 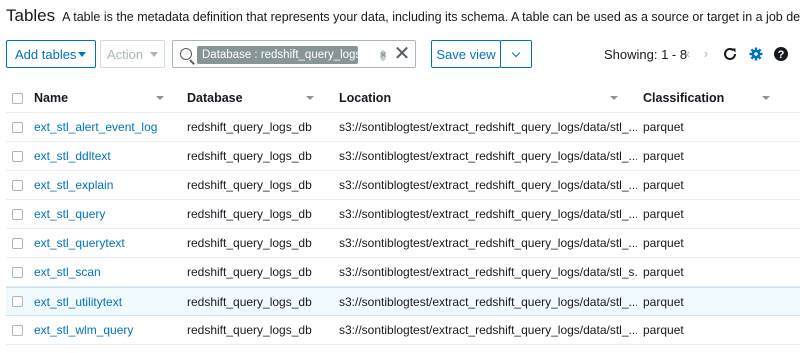 What do you see at coordinates (756, 54) in the screenshot?
I see `gear-icon` at bounding box center [756, 54].